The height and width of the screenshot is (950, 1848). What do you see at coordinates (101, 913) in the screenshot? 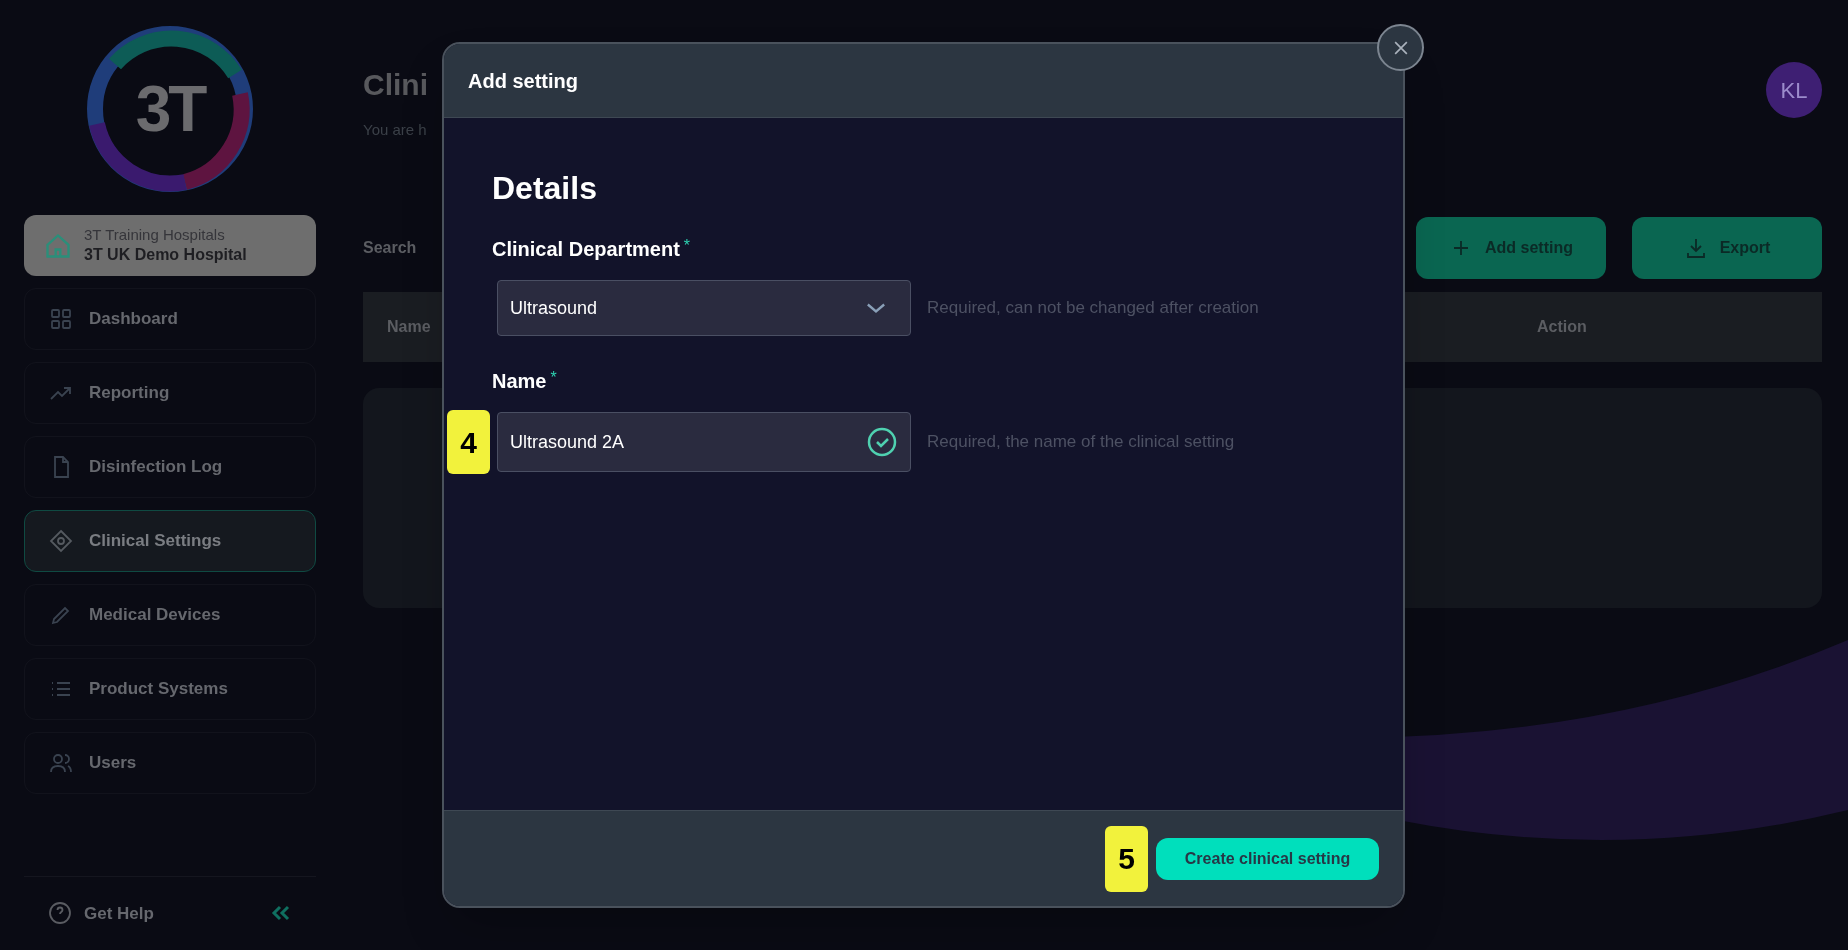
I see `help-link: Get Help` at bounding box center [101, 913].